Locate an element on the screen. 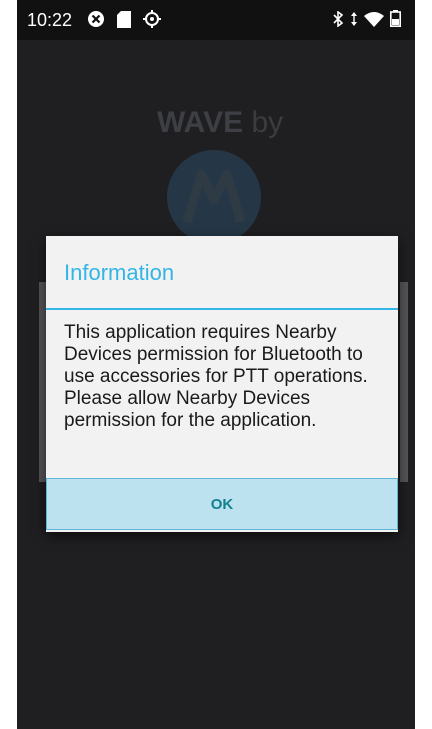  status-right-icons is located at coordinates (366, 20).